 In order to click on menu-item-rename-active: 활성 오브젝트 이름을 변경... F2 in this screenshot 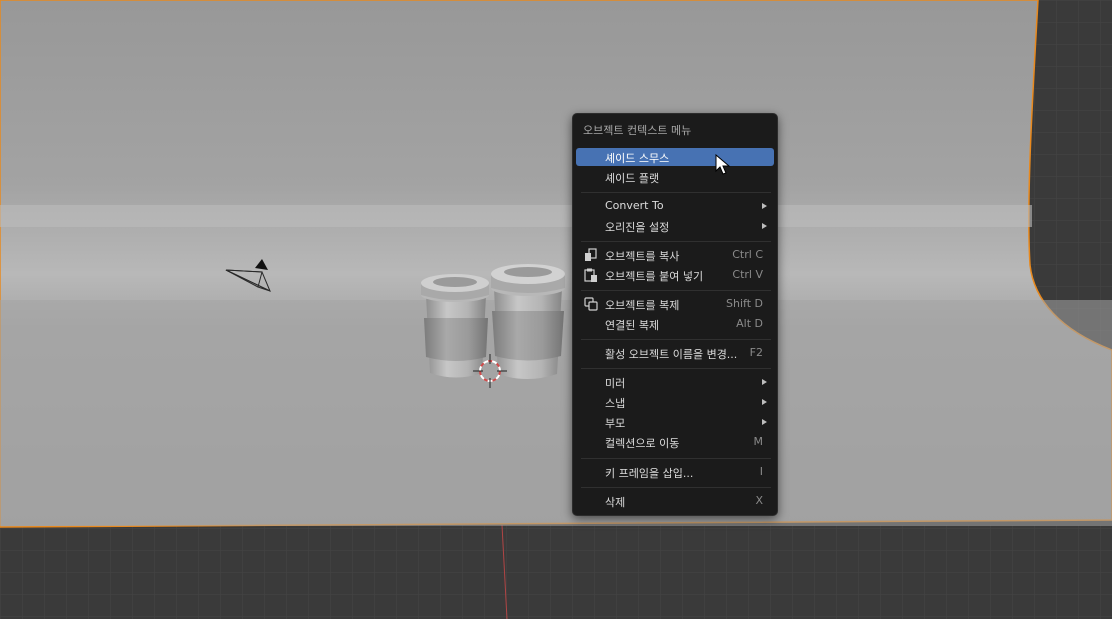, I will do `click(675, 353)`.